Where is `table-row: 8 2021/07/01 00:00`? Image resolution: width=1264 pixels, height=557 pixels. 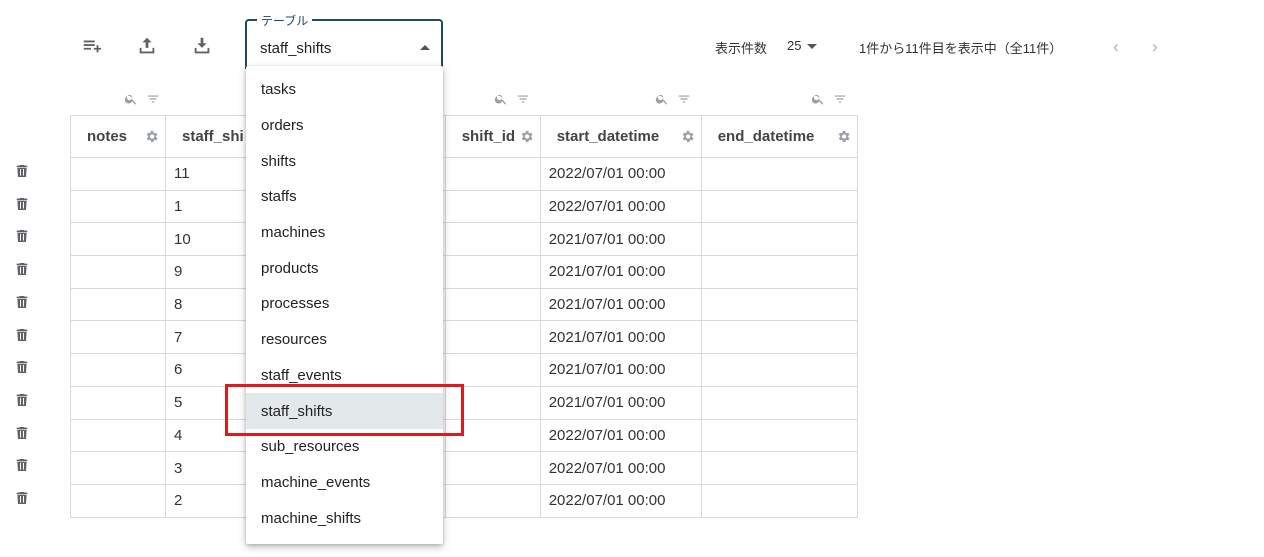 table-row: 8 2021/07/01 00:00 is located at coordinates (464, 304).